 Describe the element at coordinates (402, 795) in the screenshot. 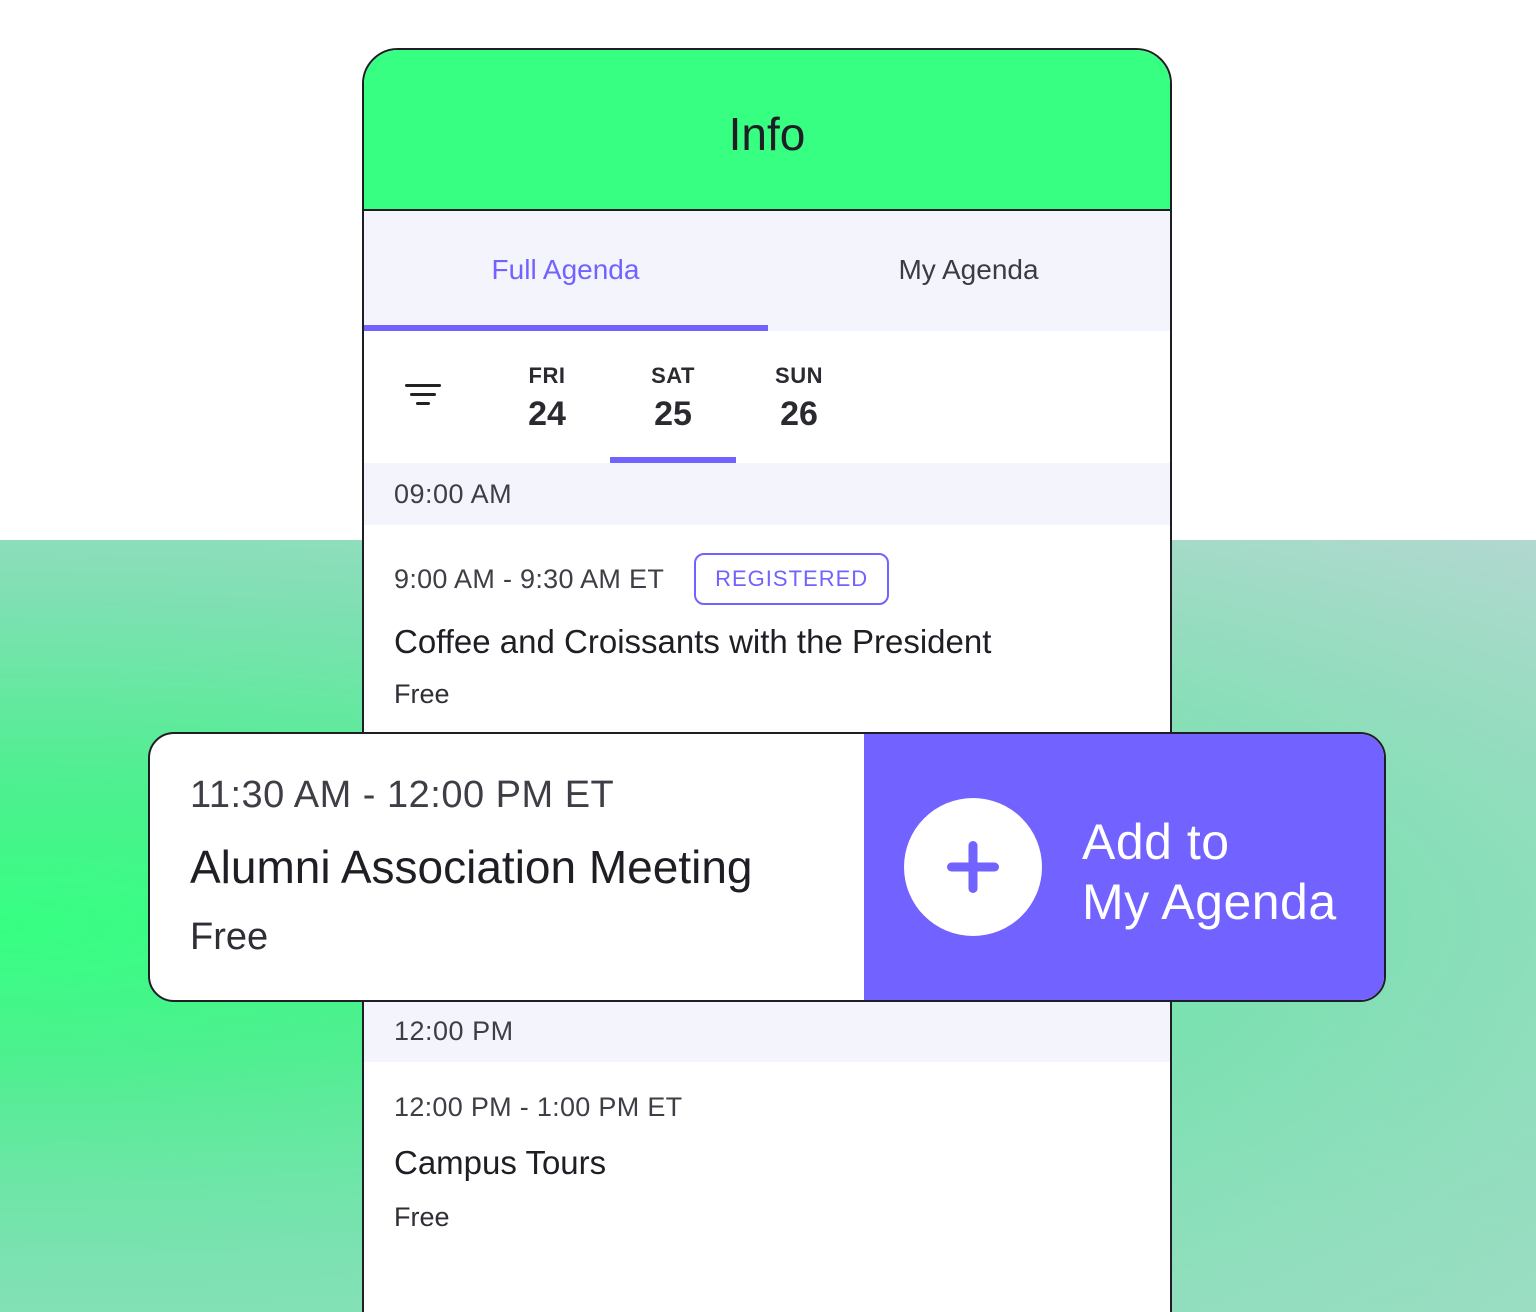

I see `session-time: 11:30 AM - 12:00 PM ET` at that location.